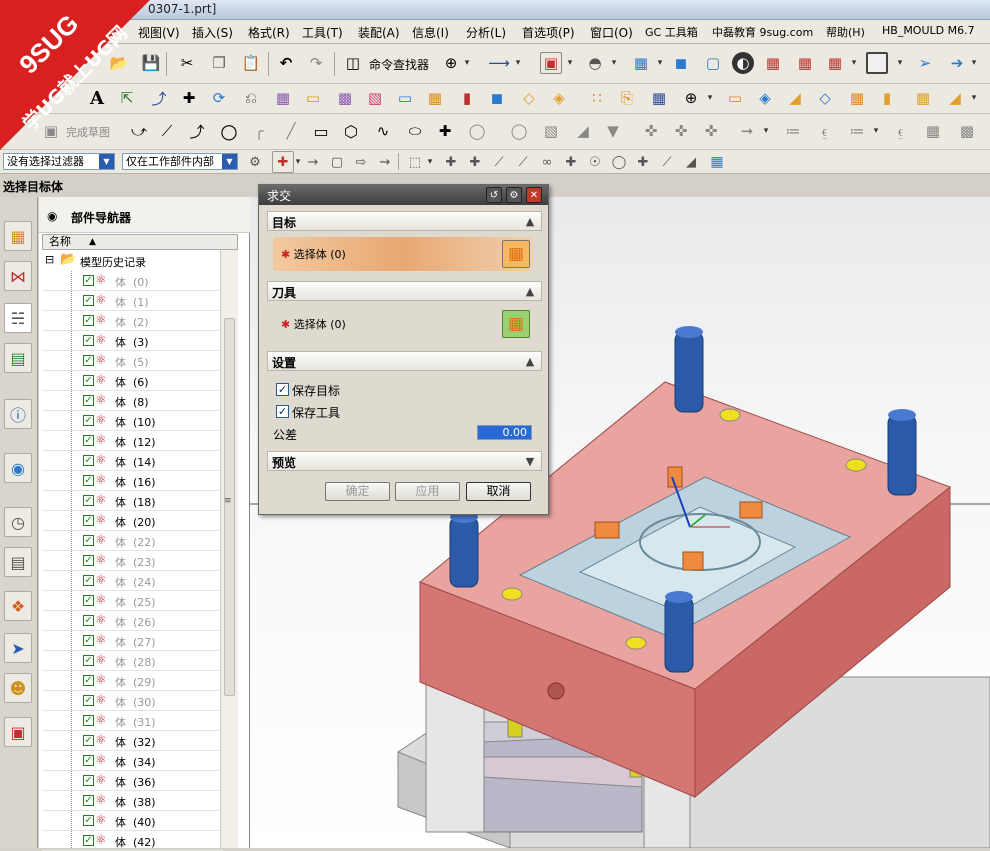 This screenshot has width=990, height=851. I want to click on tree-node-body: ✓ ⚛ 体 (34), so click(132, 761).